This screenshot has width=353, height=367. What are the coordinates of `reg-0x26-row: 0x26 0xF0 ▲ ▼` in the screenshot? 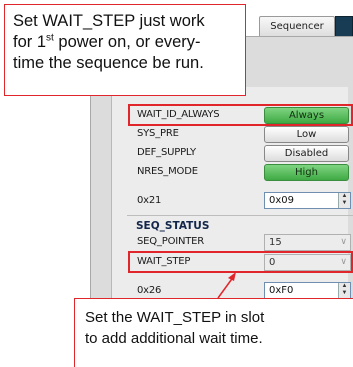 It's located at (240, 290).